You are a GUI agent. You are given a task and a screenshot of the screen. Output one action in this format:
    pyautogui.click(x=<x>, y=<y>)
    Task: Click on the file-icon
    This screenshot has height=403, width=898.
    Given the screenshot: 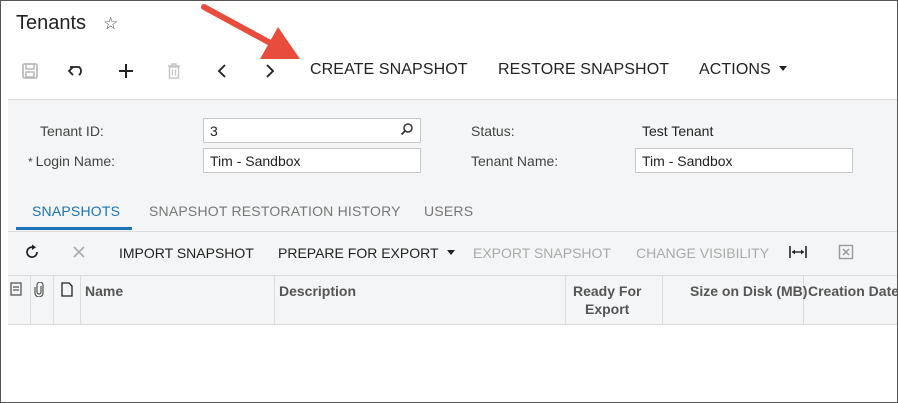 What is the action you would take?
    pyautogui.click(x=67, y=289)
    